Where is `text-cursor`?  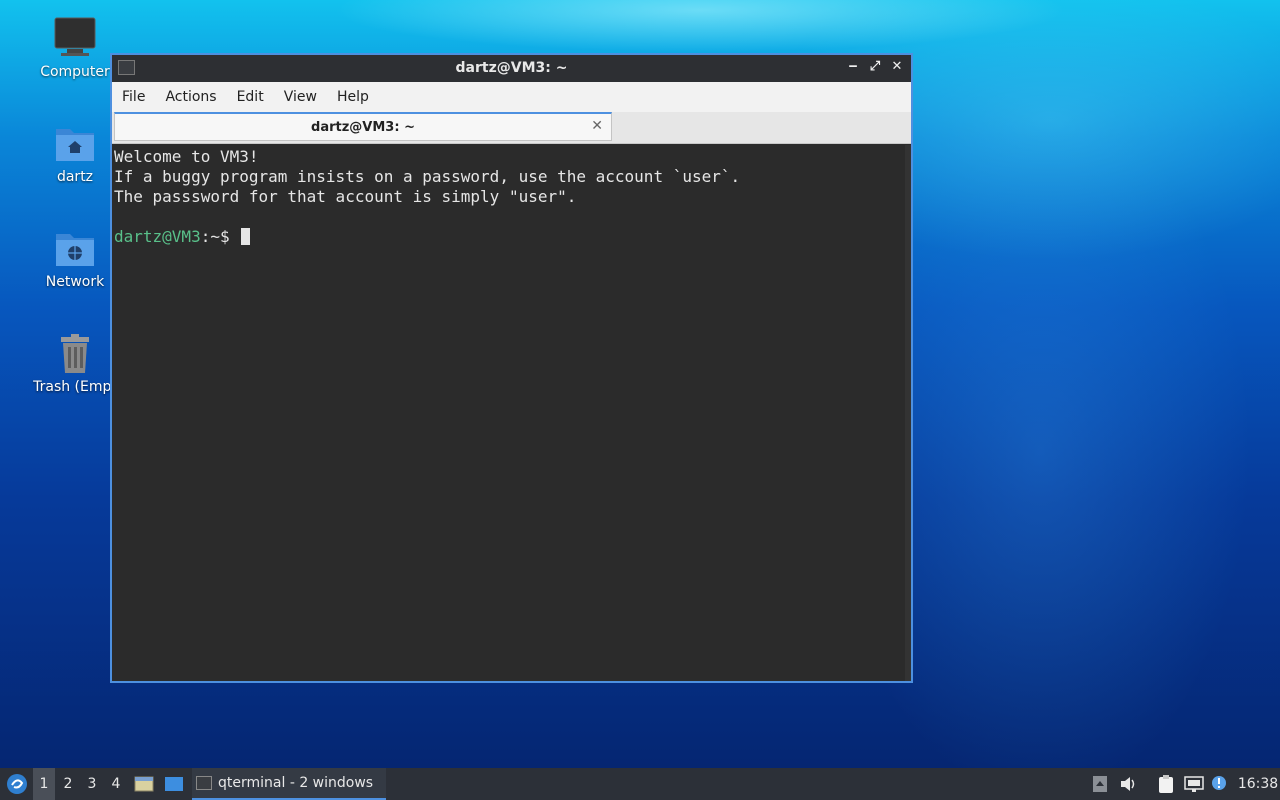
text-cursor is located at coordinates (246, 236).